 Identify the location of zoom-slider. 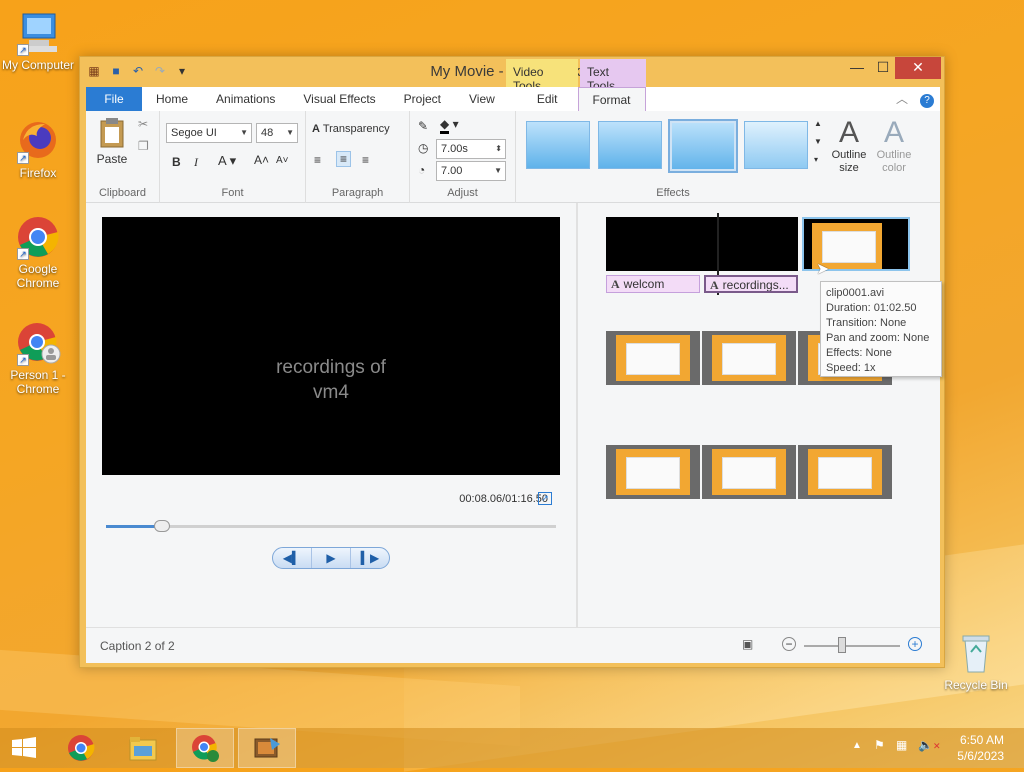
(852, 645).